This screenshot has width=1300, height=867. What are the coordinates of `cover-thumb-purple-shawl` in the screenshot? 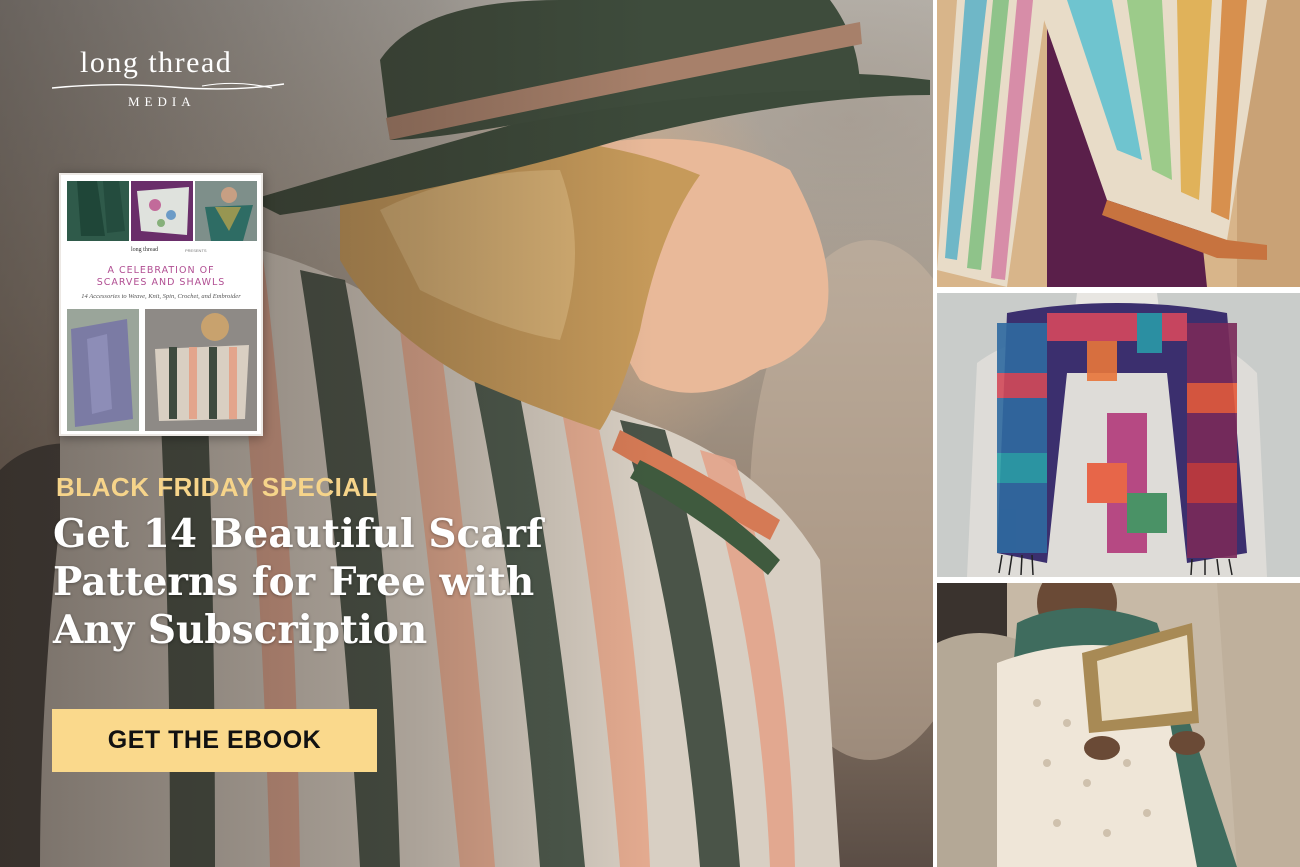 It's located at (103, 370).